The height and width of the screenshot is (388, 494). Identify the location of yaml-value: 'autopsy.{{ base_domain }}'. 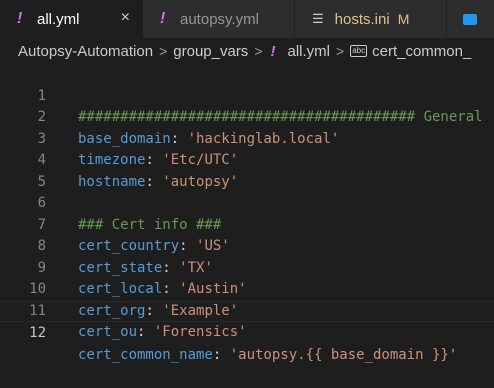
(343, 354).